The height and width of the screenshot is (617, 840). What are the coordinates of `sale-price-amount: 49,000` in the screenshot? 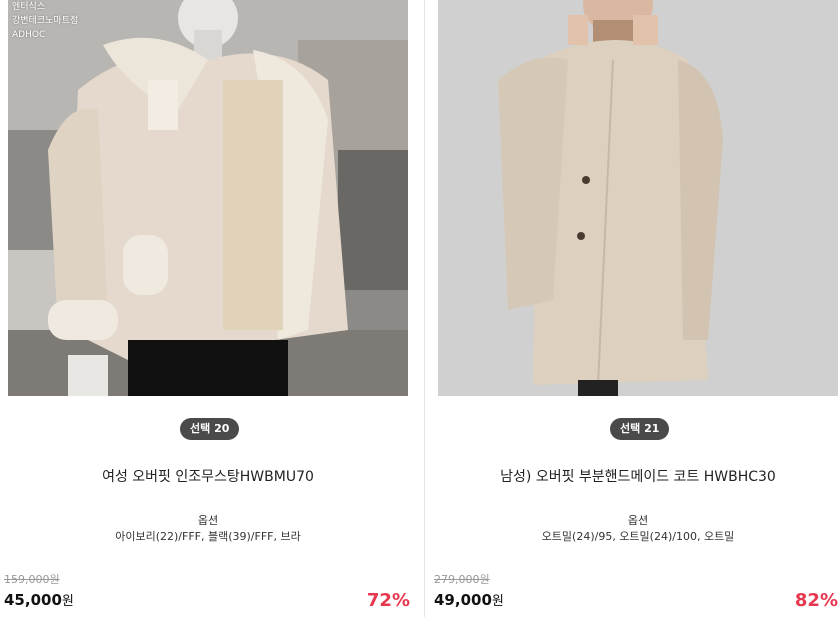 It's located at (463, 600).